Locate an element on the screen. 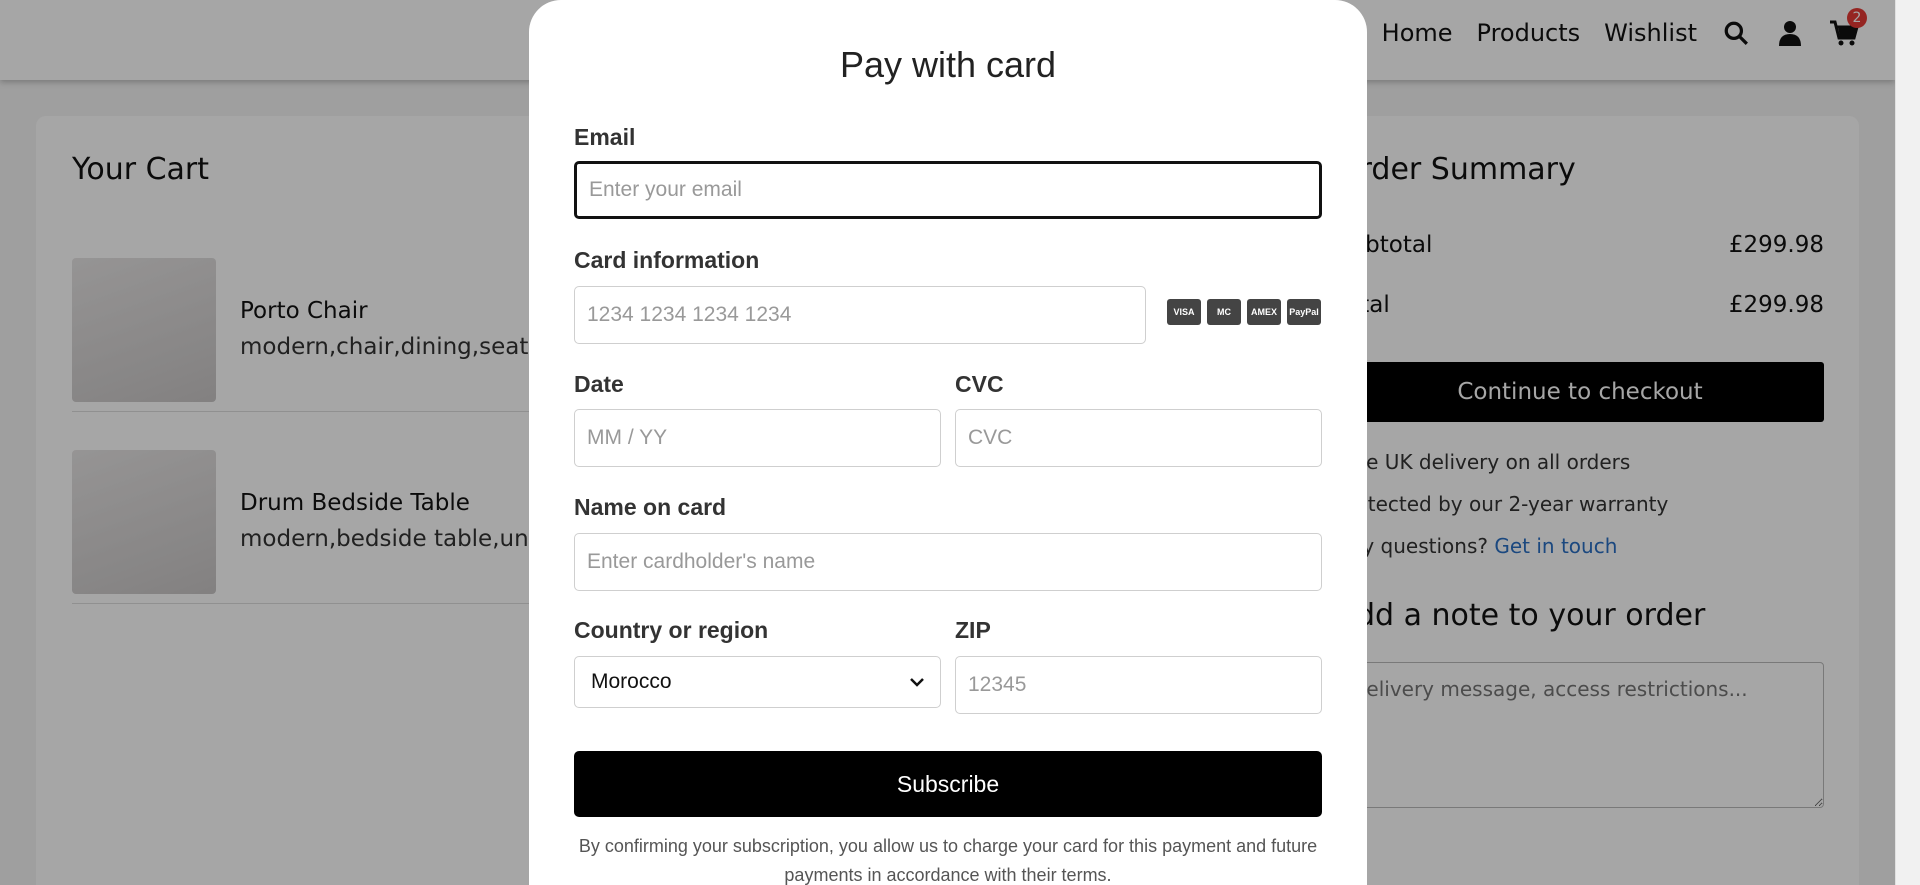  date-label: Date is located at coordinates (599, 384).